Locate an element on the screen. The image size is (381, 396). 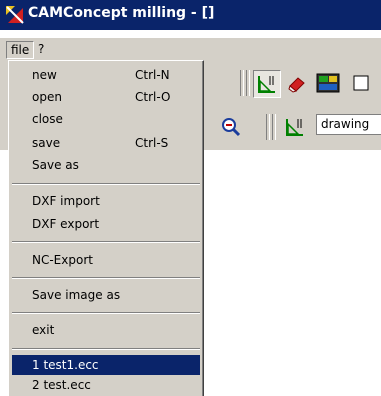
menu-item-label: new is located at coordinates (44, 75).